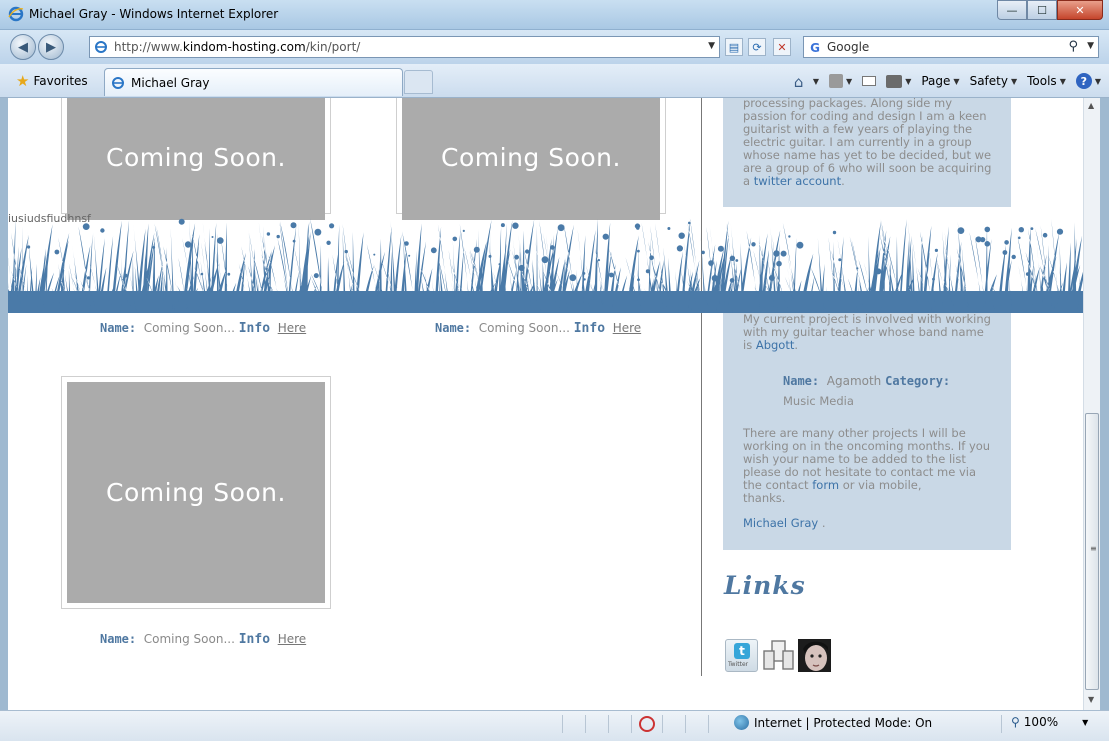 This screenshot has width=1109, height=741. What do you see at coordinates (988, 81) in the screenshot?
I see `safety-menu-label: Safety` at bounding box center [988, 81].